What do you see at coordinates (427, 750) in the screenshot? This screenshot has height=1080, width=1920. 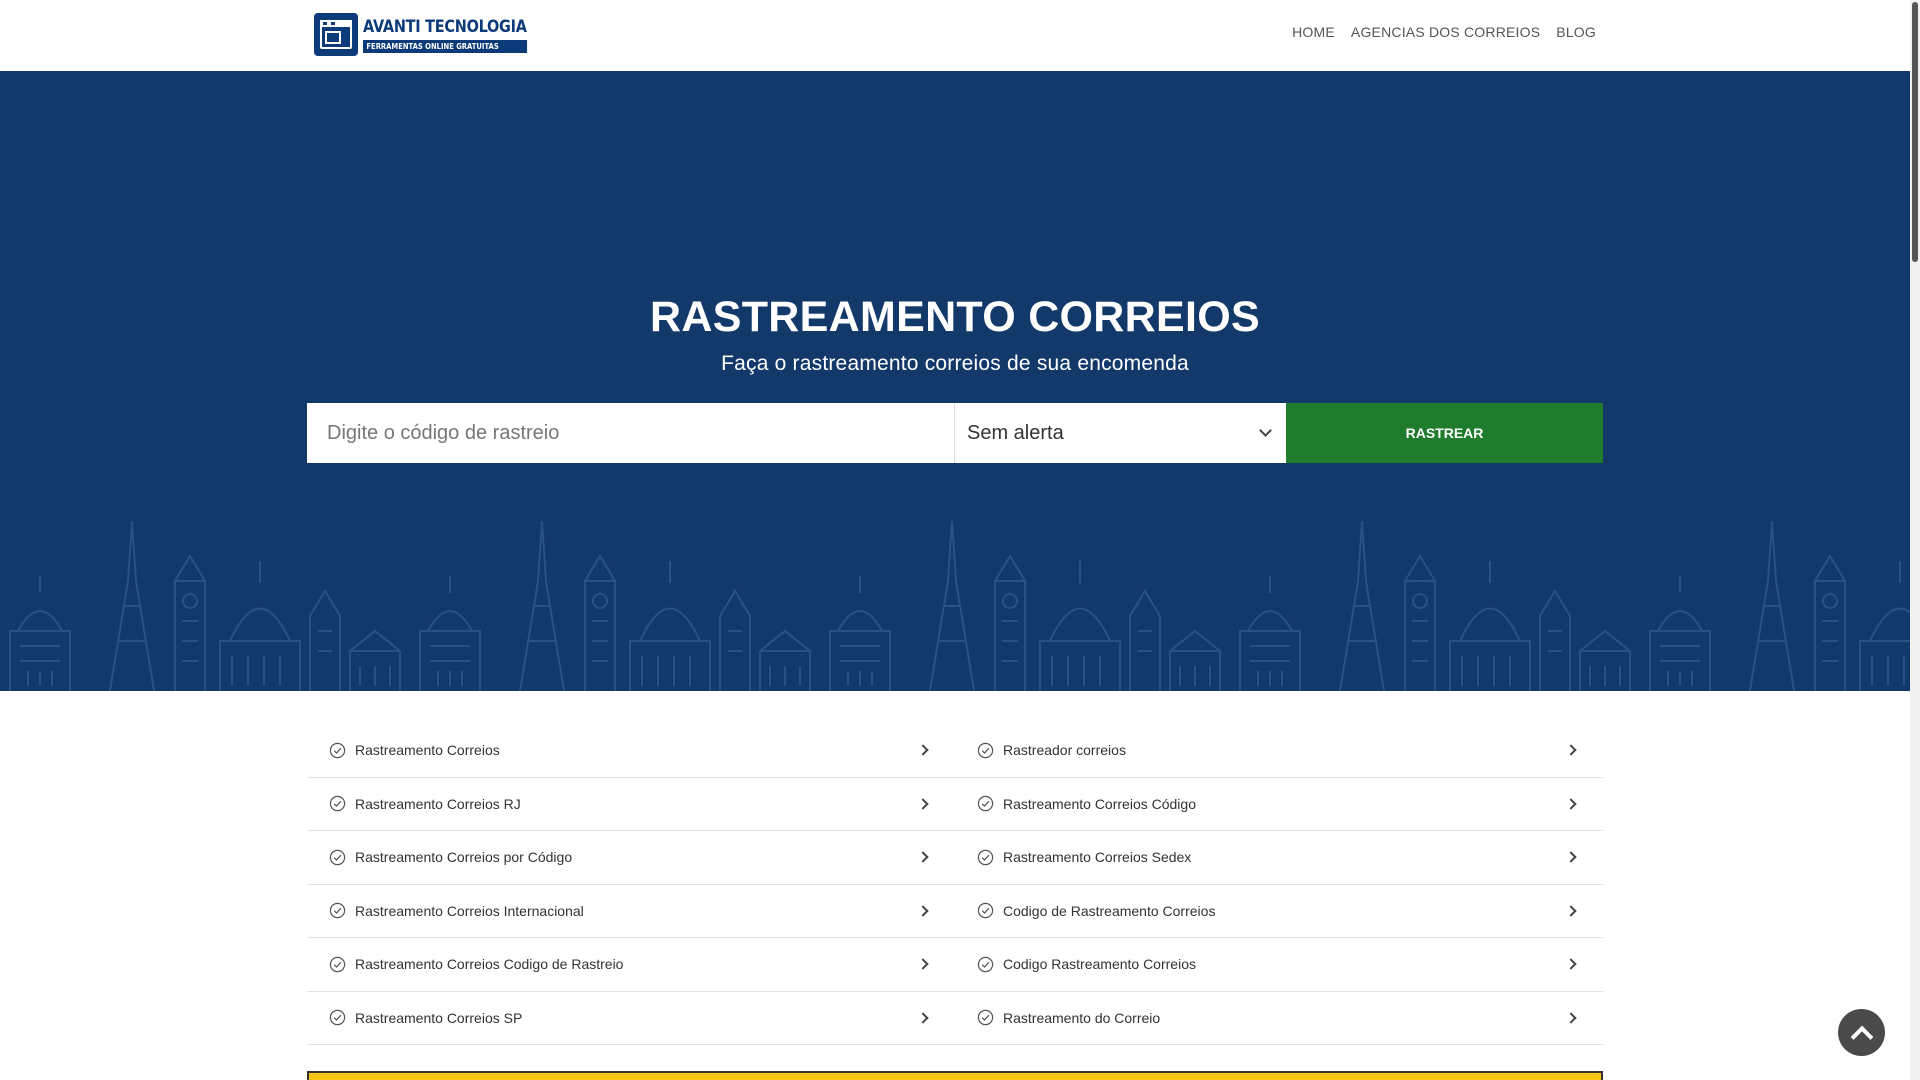 I see `list-item-label: Rastreamento Correios` at bounding box center [427, 750].